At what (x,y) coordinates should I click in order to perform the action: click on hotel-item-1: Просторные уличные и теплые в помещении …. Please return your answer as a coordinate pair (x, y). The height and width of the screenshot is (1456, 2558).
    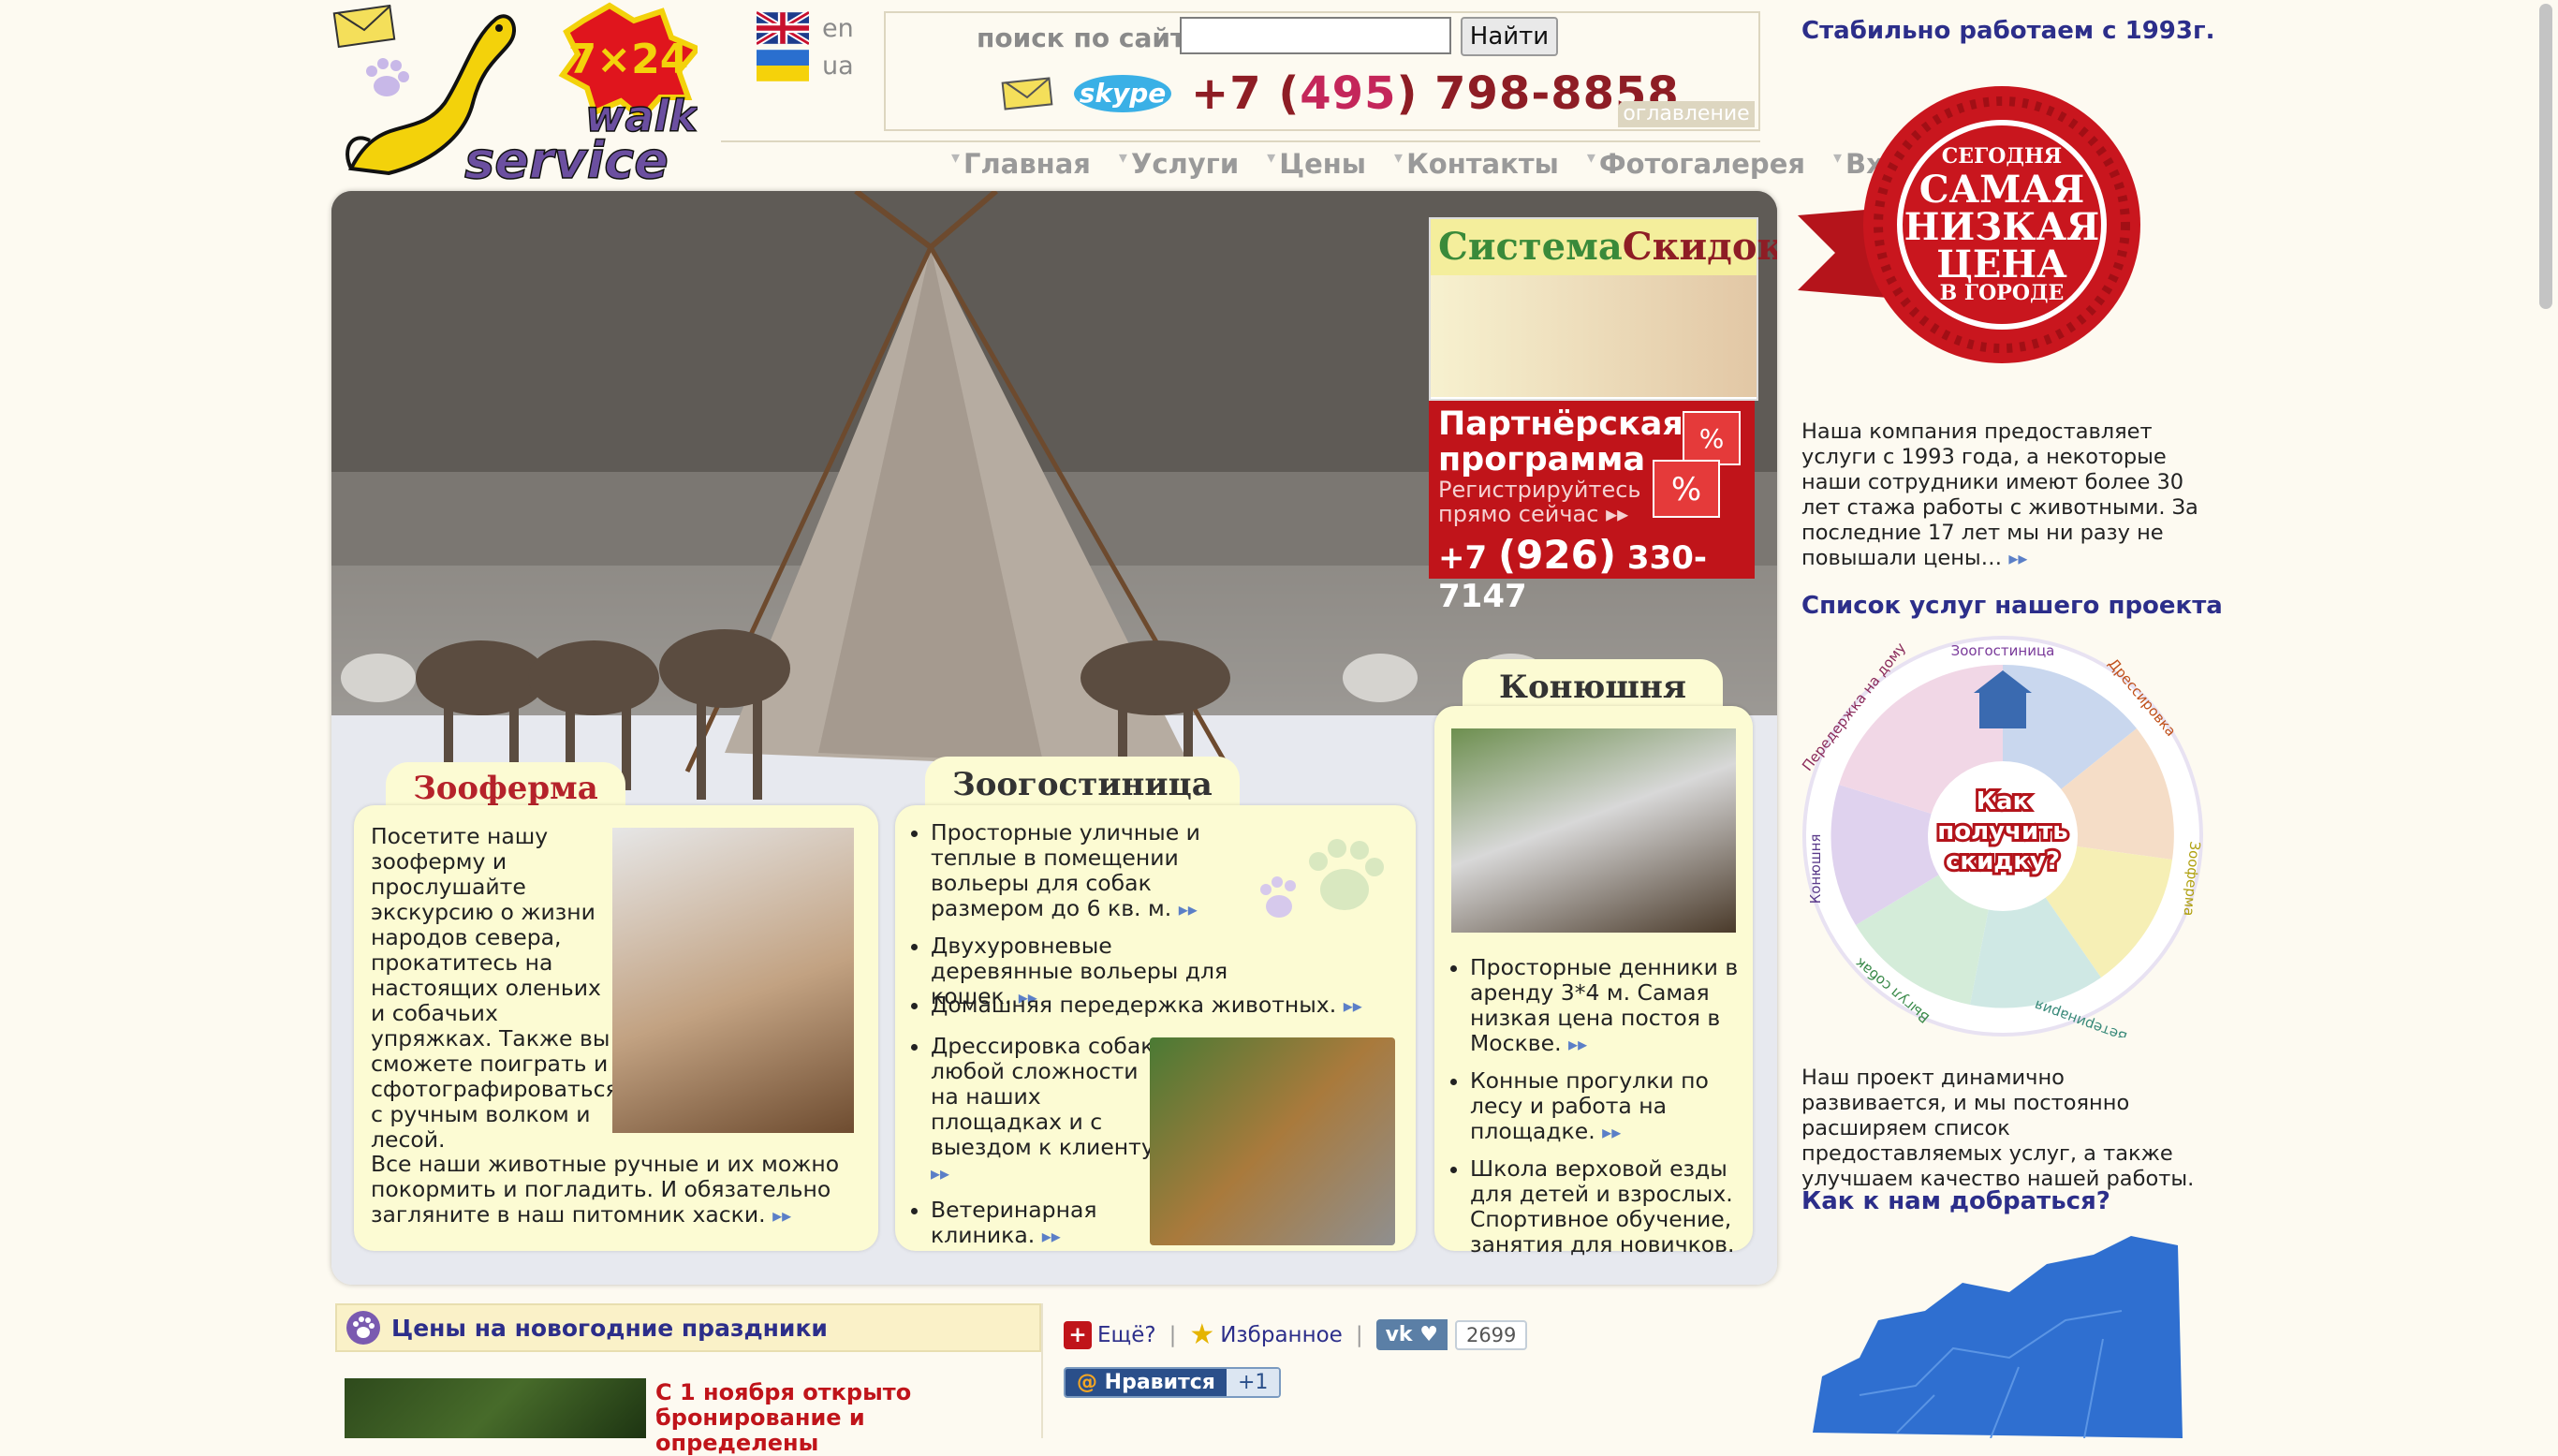
    Looking at the image, I should click on (1085, 871).